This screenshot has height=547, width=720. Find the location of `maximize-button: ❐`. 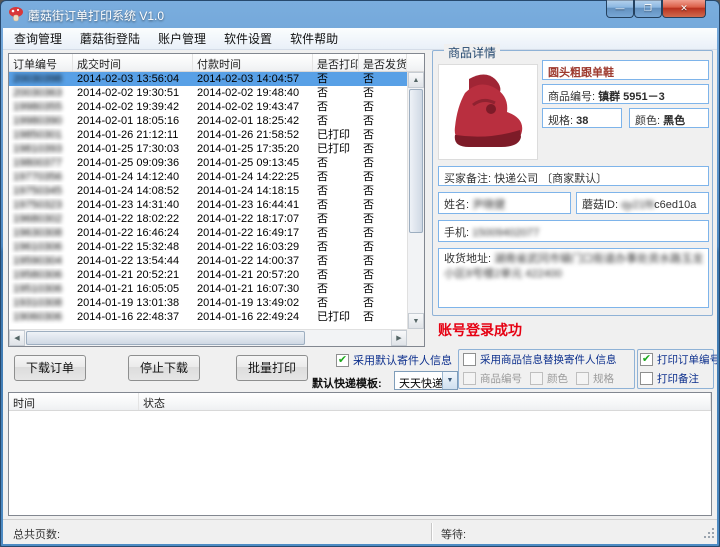

maximize-button: ❐ is located at coordinates (648, 9).